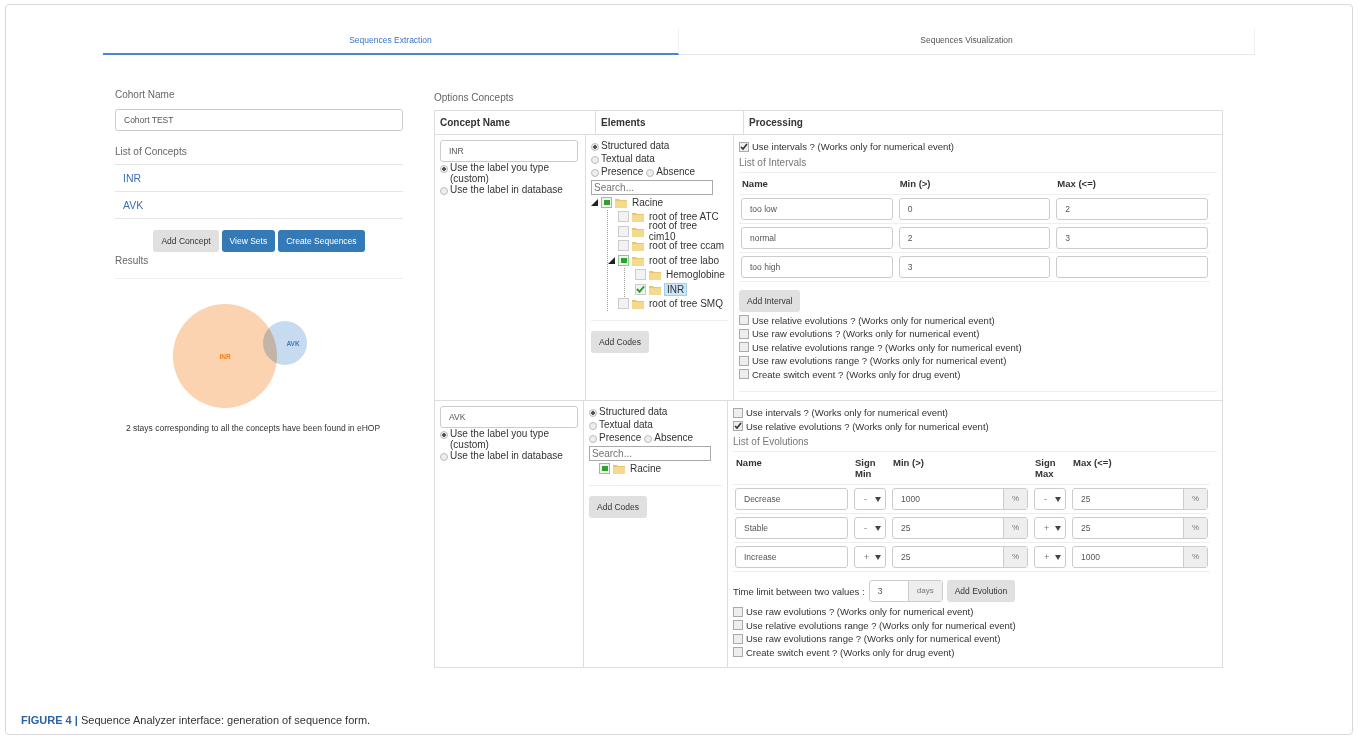  I want to click on evolution-name-field: Decrease, so click(791, 499).